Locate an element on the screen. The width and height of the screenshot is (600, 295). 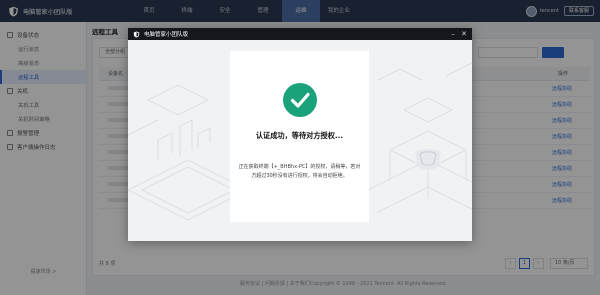
dialog-title: 电脑管家小团队版 is located at coordinates (166, 35).